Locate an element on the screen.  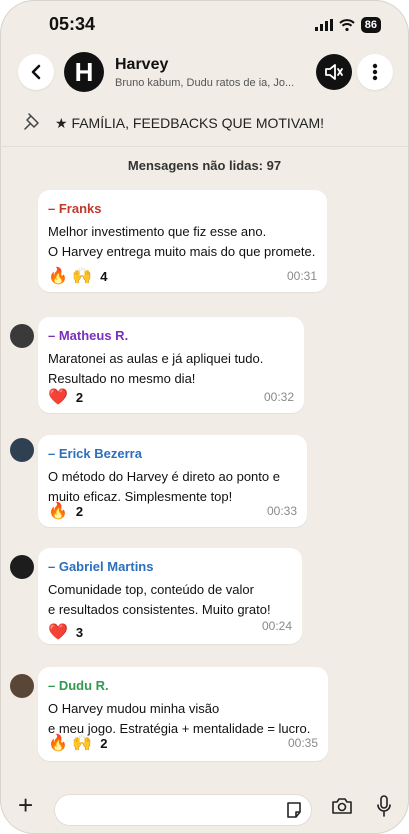
signal-icon is located at coordinates (323, 25).